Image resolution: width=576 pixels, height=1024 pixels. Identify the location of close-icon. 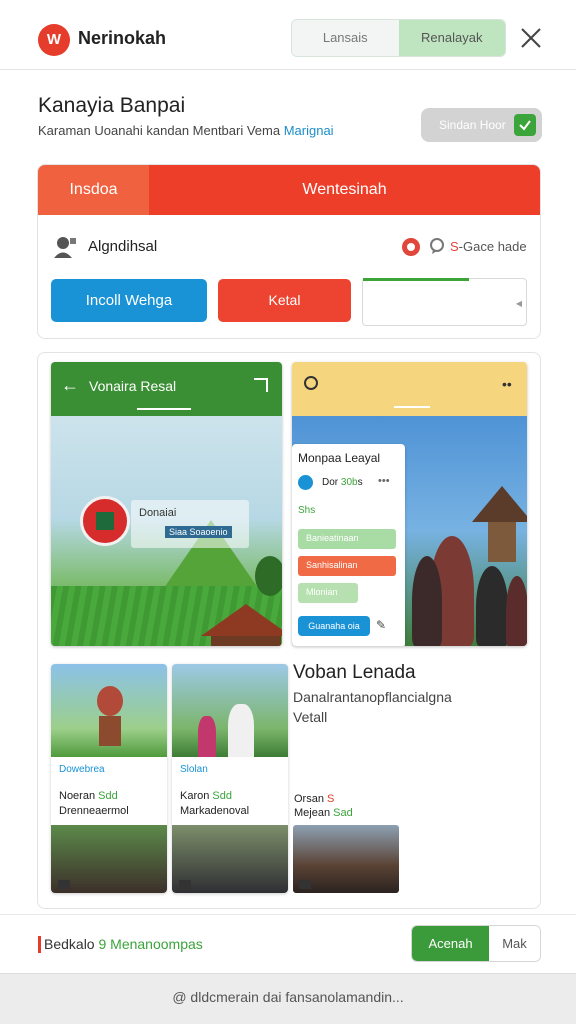
(531, 38).